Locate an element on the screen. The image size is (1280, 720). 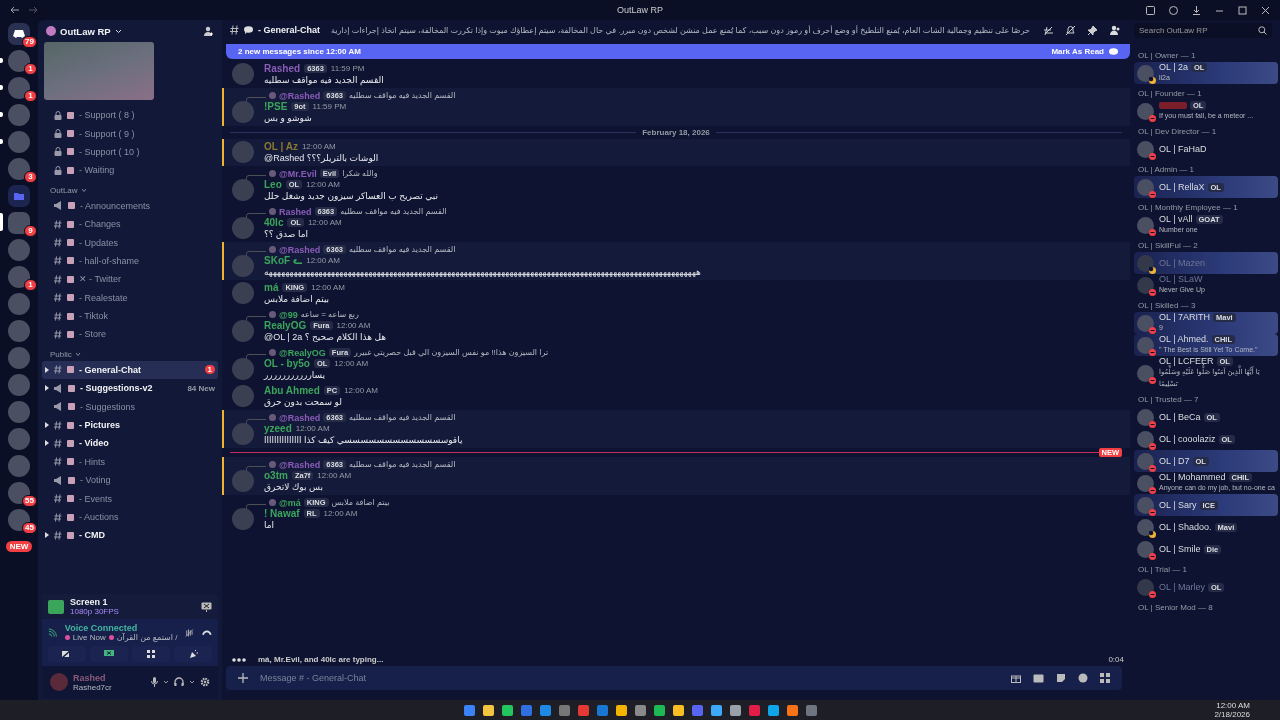
reply-author: @RealyOG is located at coordinates (302, 352).